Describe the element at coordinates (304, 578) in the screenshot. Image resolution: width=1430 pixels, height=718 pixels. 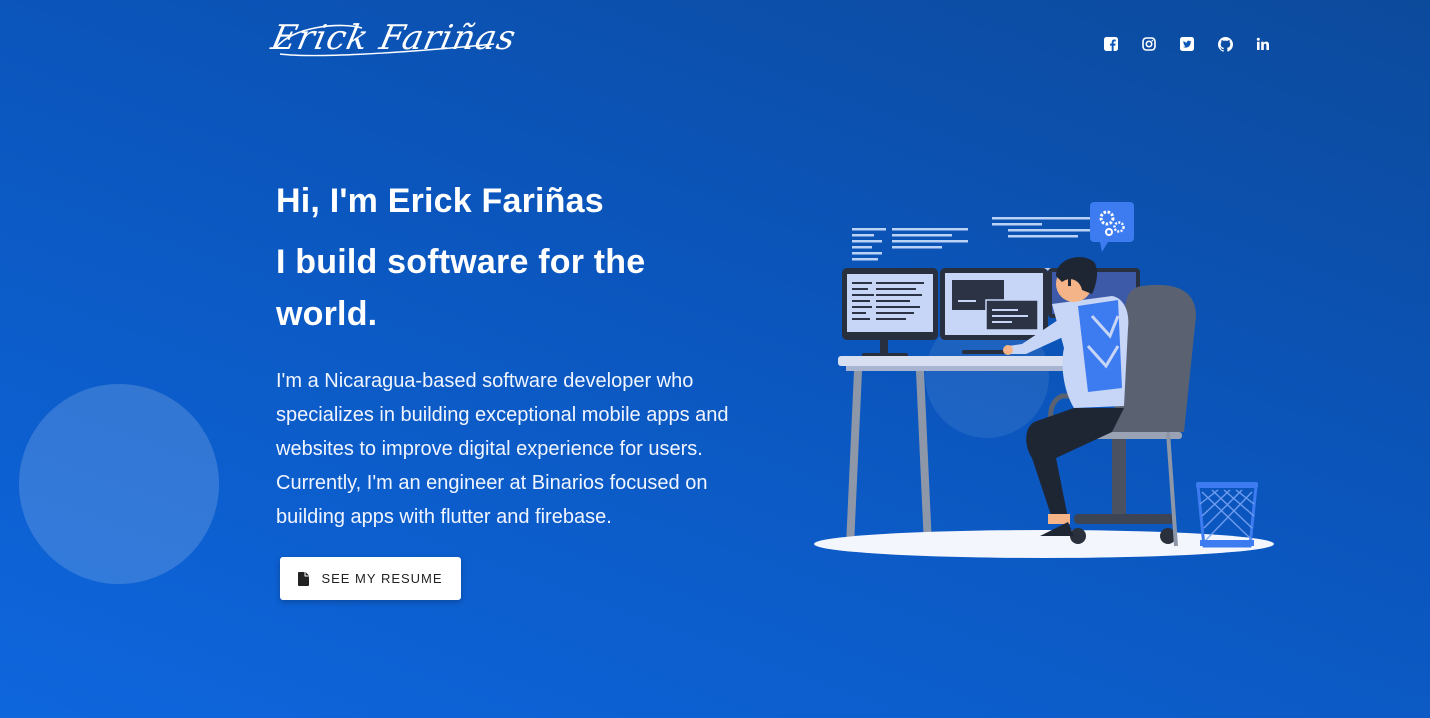
I see `file-icon` at that location.